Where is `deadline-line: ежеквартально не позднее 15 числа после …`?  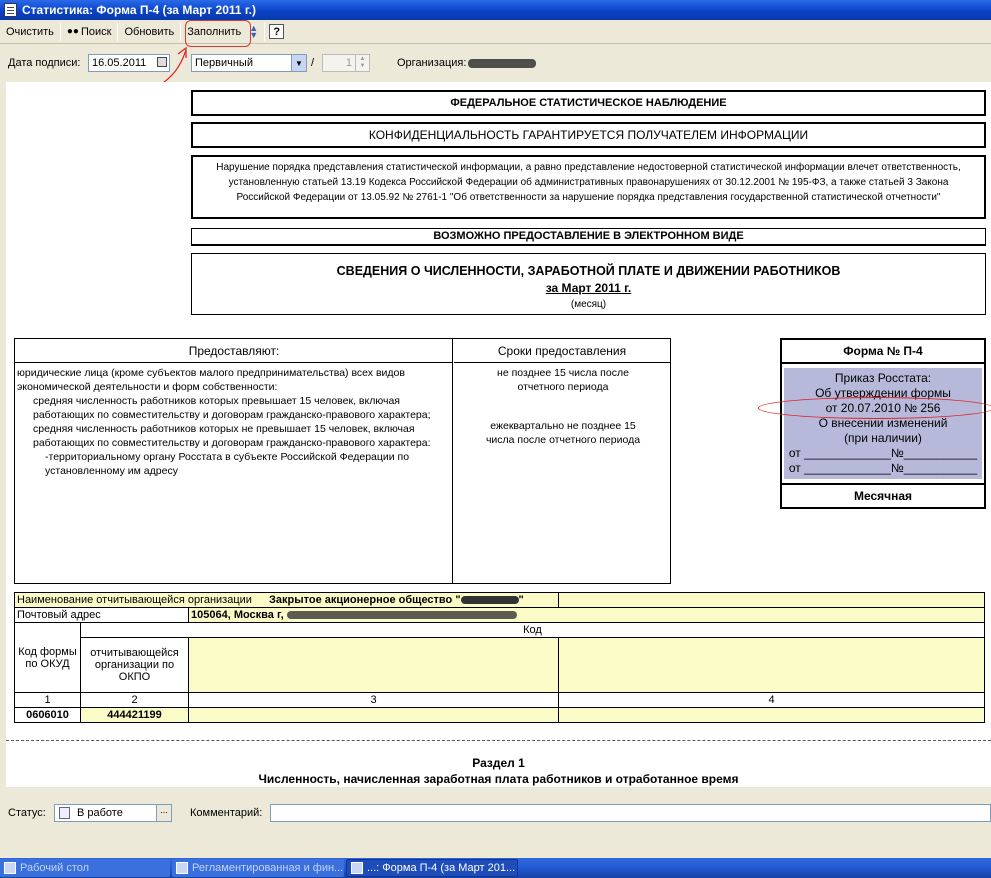
deadline-line: ежеквартально не позднее 15 числа после … is located at coordinates (563, 433).